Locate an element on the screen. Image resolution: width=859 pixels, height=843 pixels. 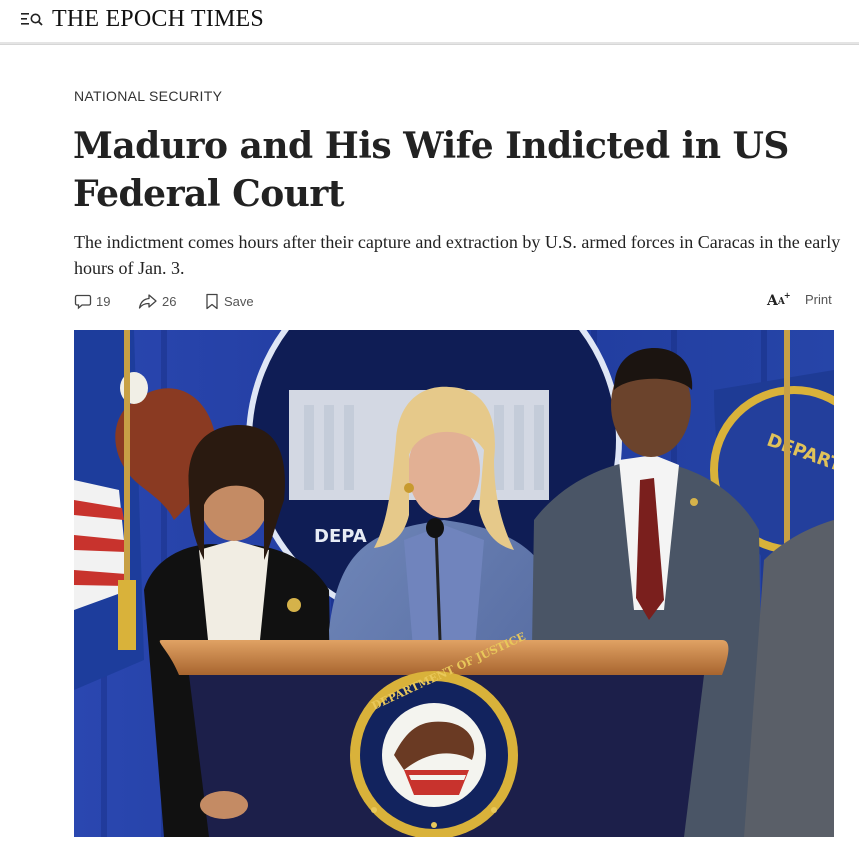
shares-count: 26 is located at coordinates (169, 301).